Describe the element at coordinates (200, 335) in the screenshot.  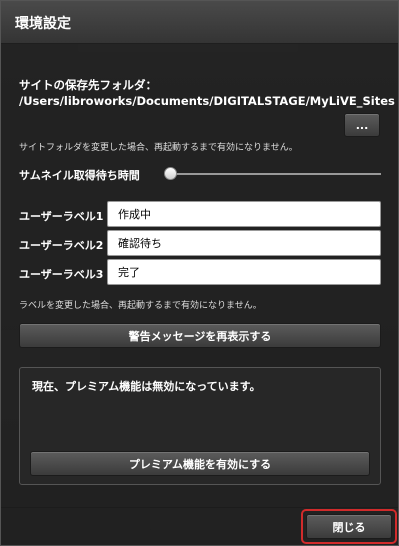
I see `reshow-warnings-button: 警告メッセージを再表示する` at that location.